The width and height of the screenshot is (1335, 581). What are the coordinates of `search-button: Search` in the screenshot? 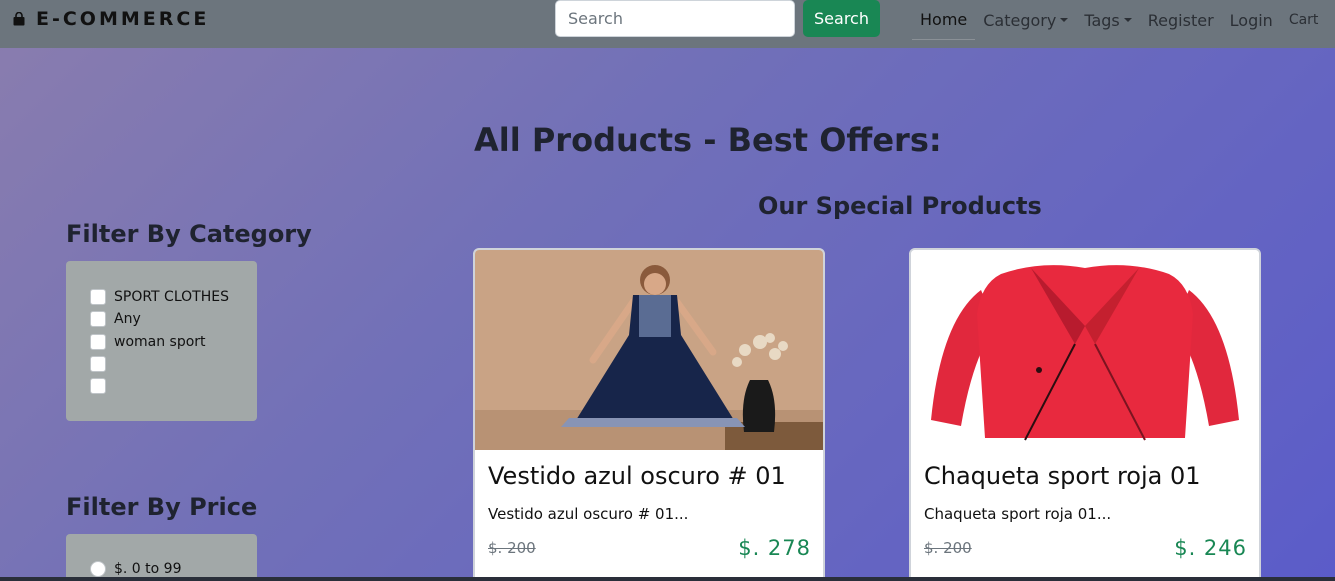 It's located at (841, 18).